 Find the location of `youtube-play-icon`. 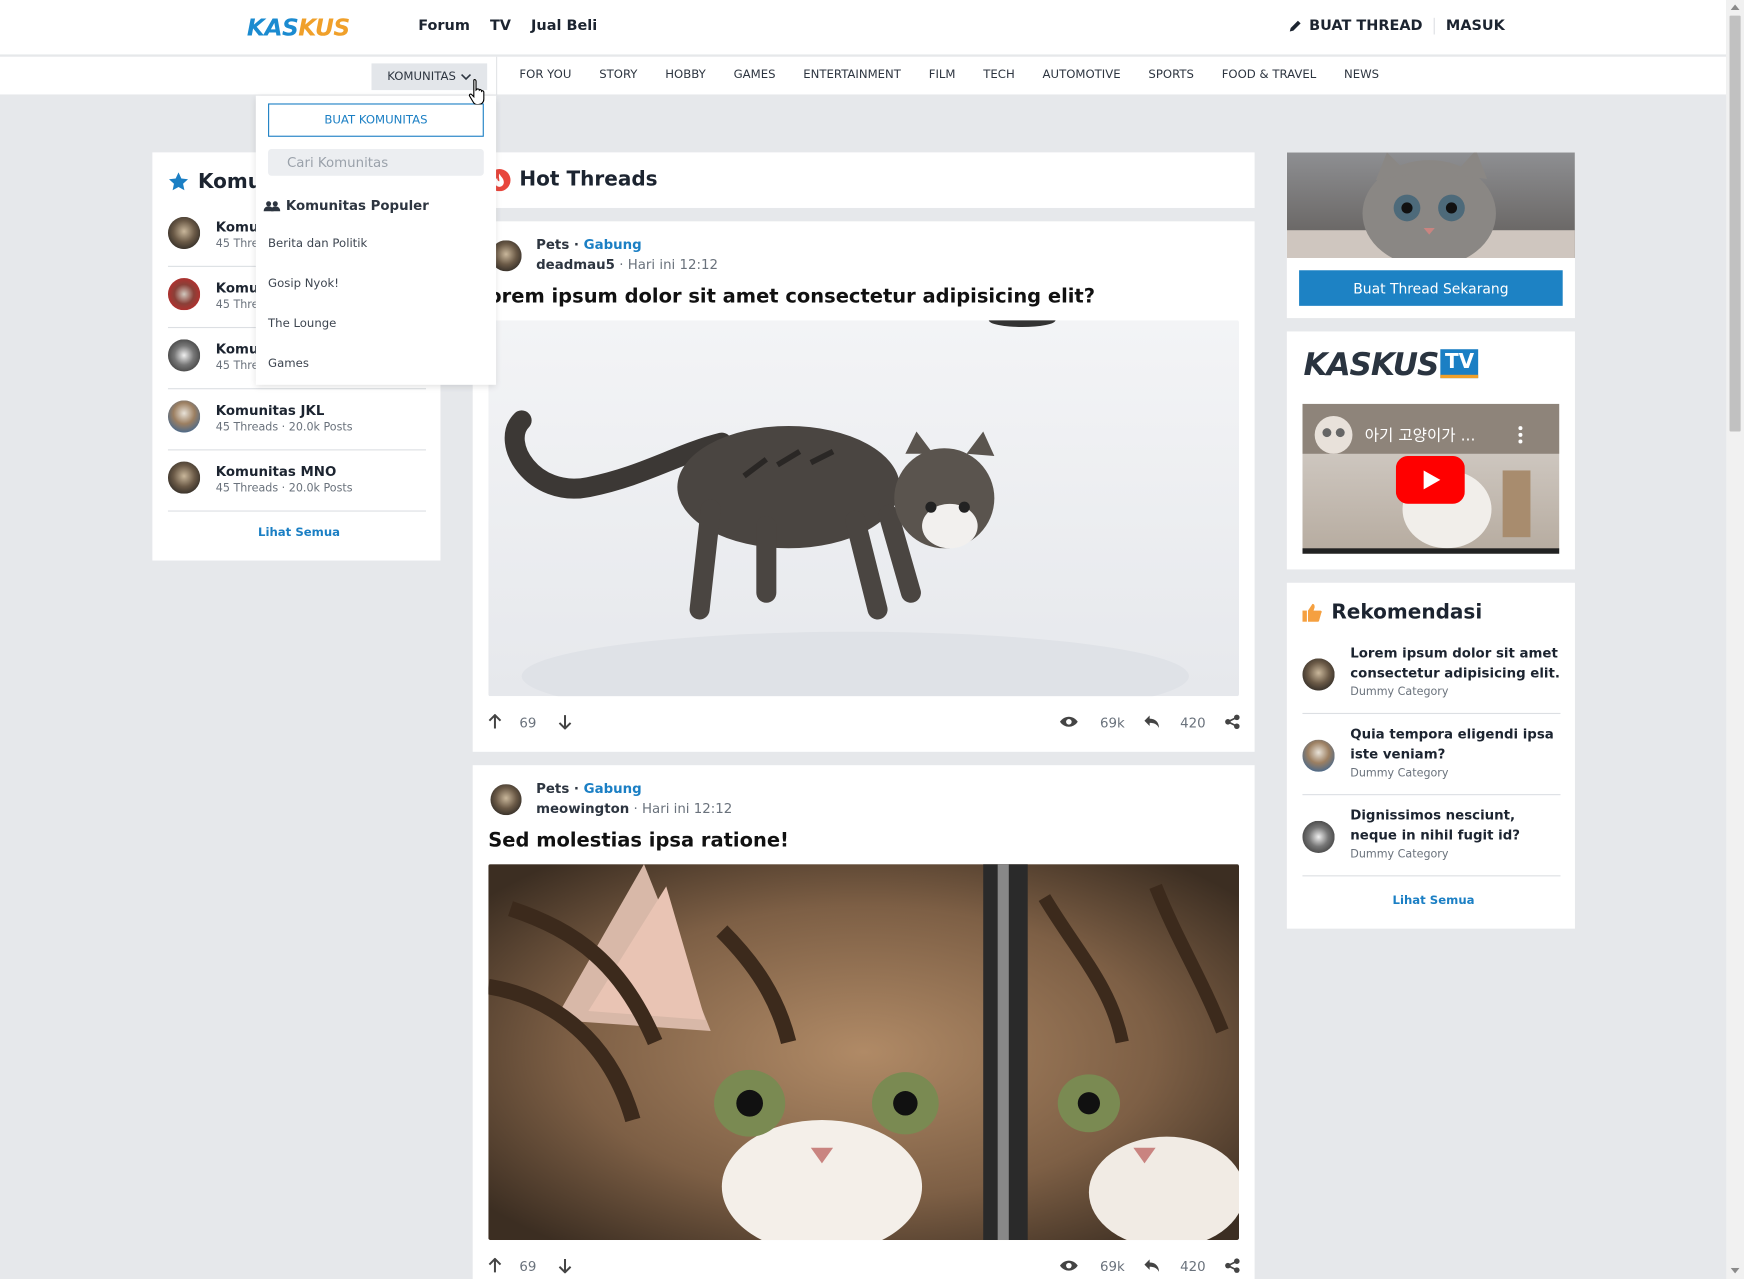

youtube-play-icon is located at coordinates (1430, 479).